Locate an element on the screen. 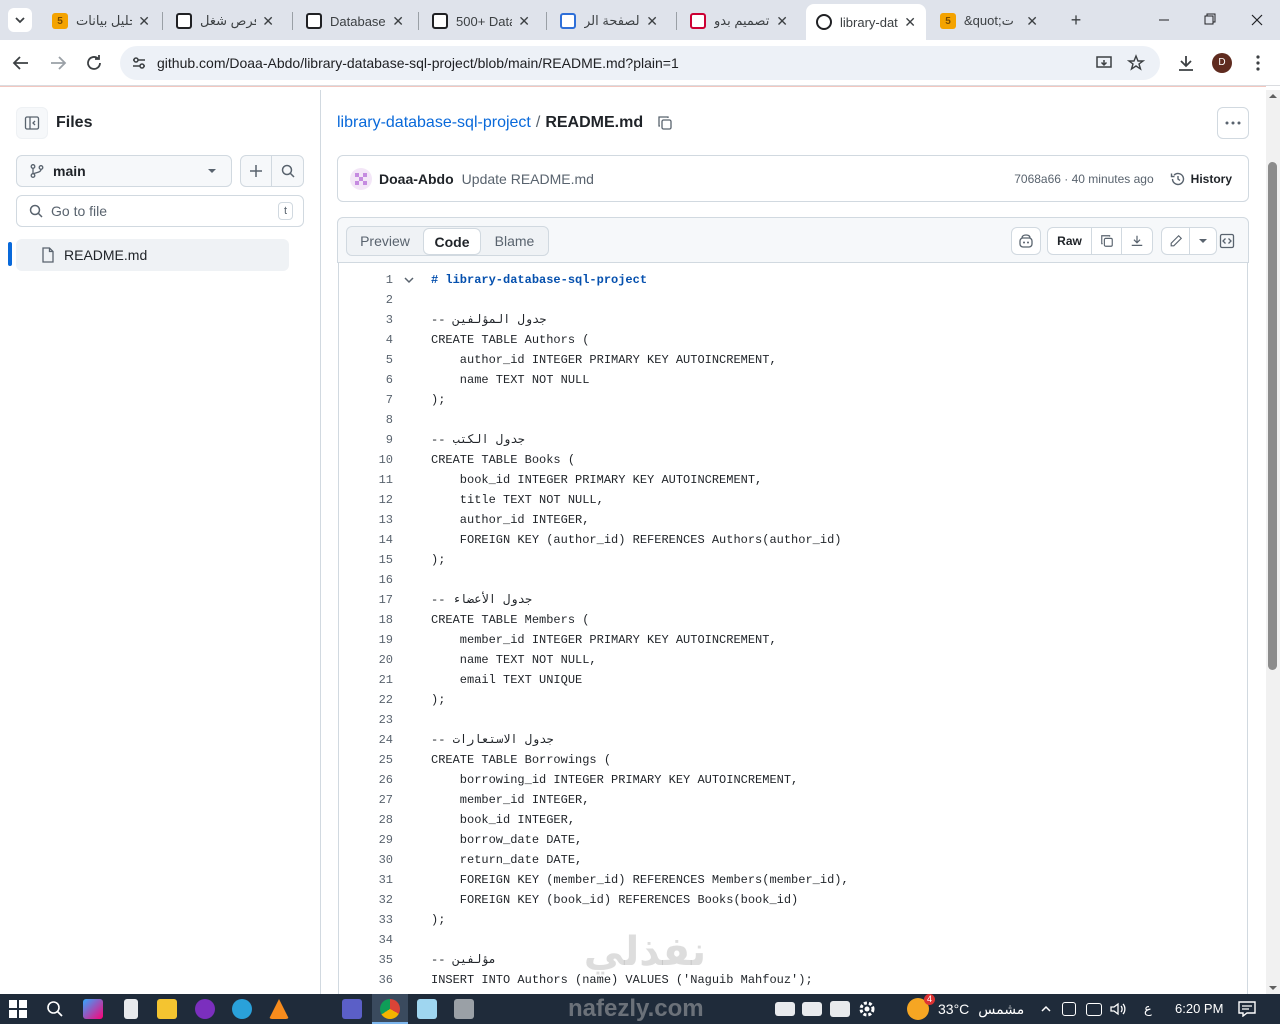 The height and width of the screenshot is (1024, 1280). battery-icon is located at coordinates (1069, 1009).